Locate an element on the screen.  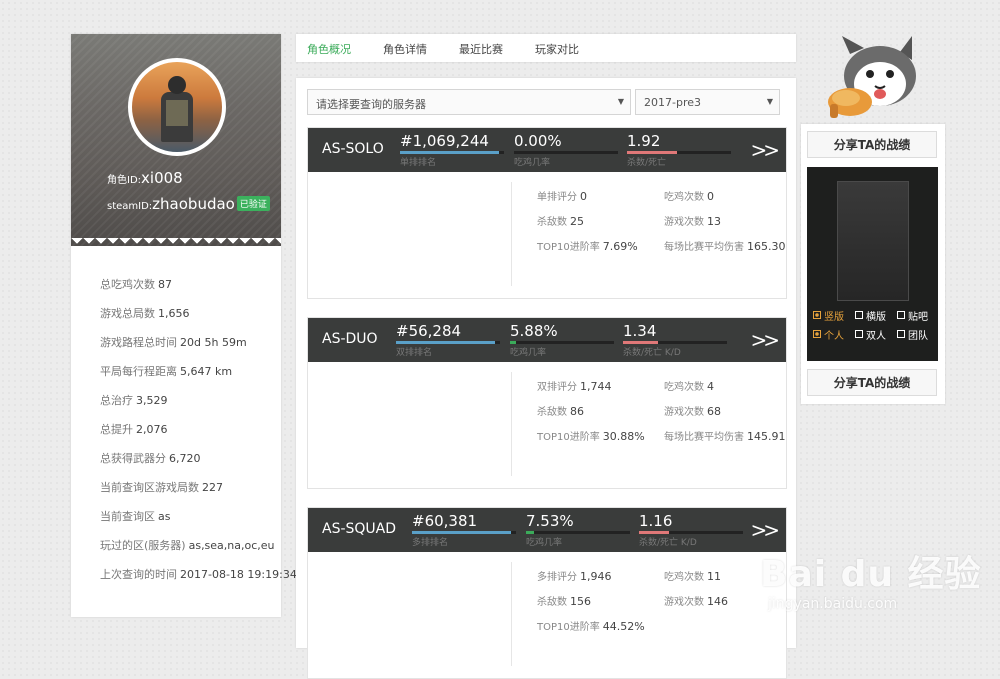
rank-stat-bar is located at coordinates (452, 152).